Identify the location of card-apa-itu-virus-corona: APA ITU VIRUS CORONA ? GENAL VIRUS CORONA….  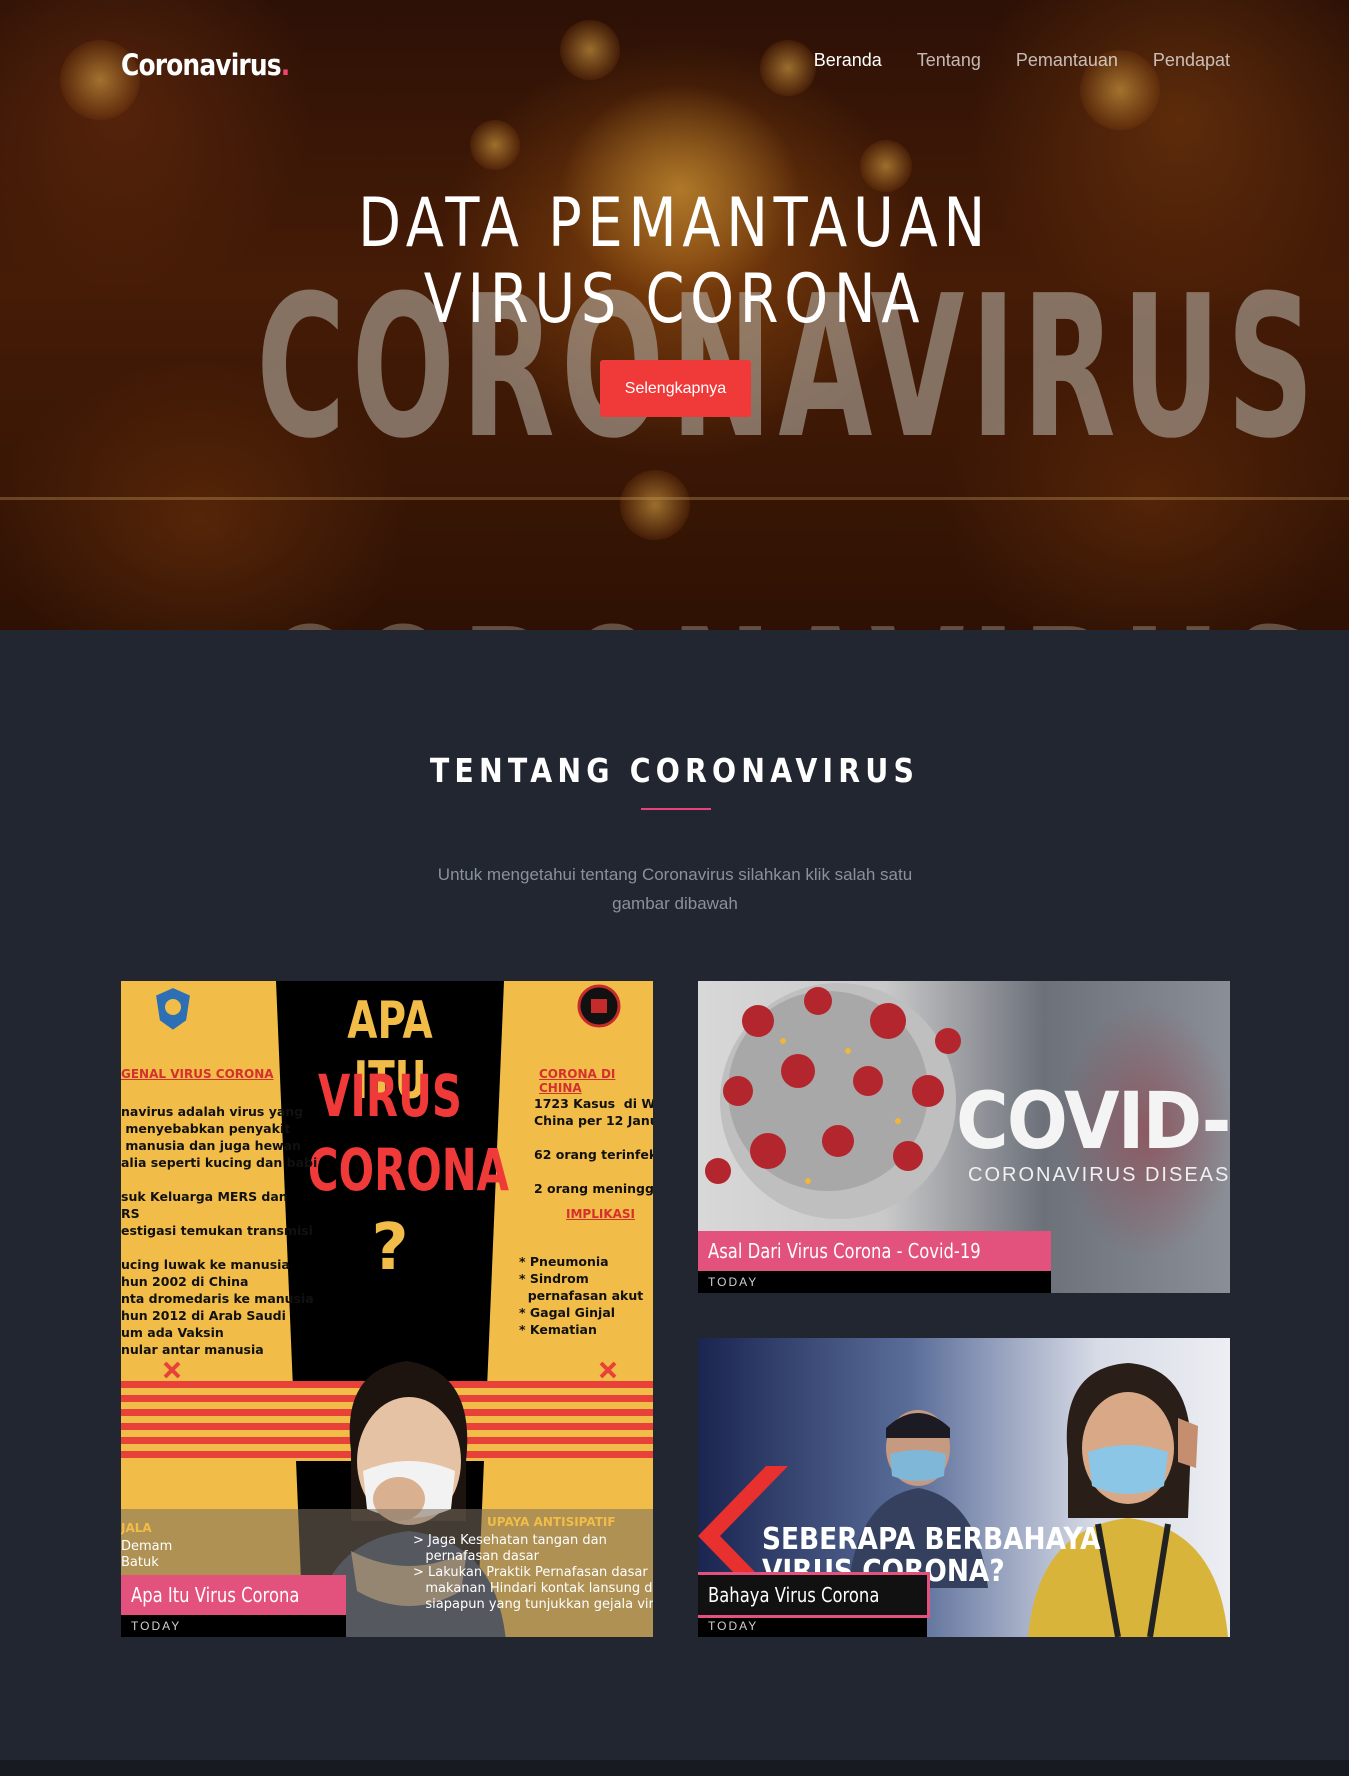
(387, 1309).